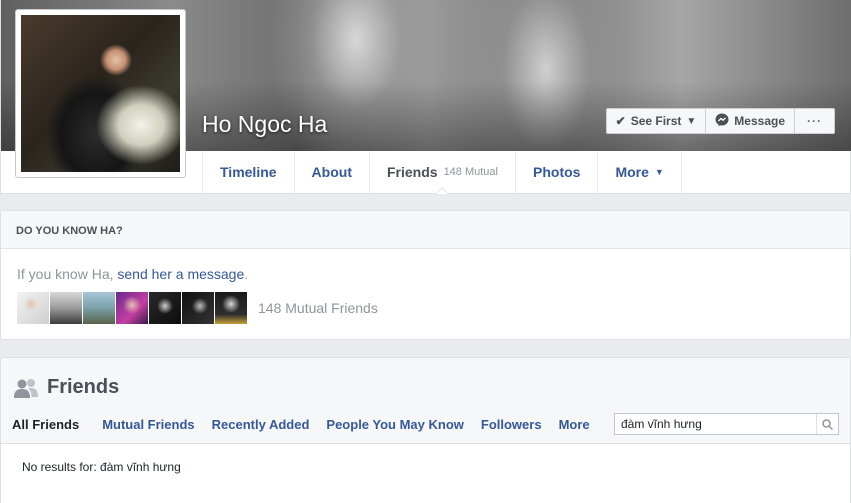 Image resolution: width=851 pixels, height=503 pixels. I want to click on tab-label: Timeline, so click(248, 172).